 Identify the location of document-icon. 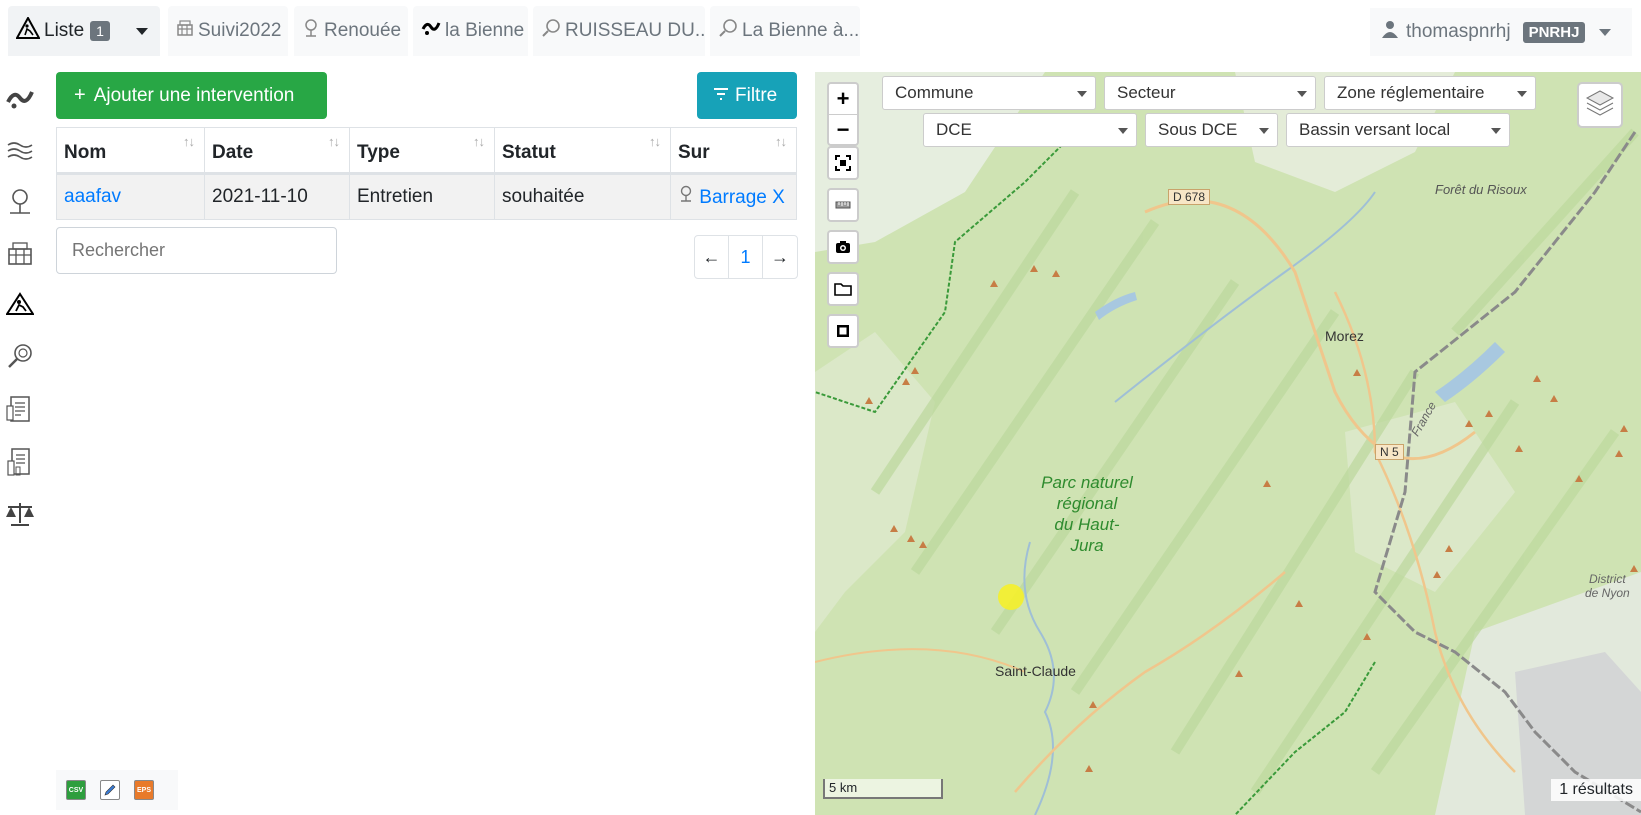
(20, 464).